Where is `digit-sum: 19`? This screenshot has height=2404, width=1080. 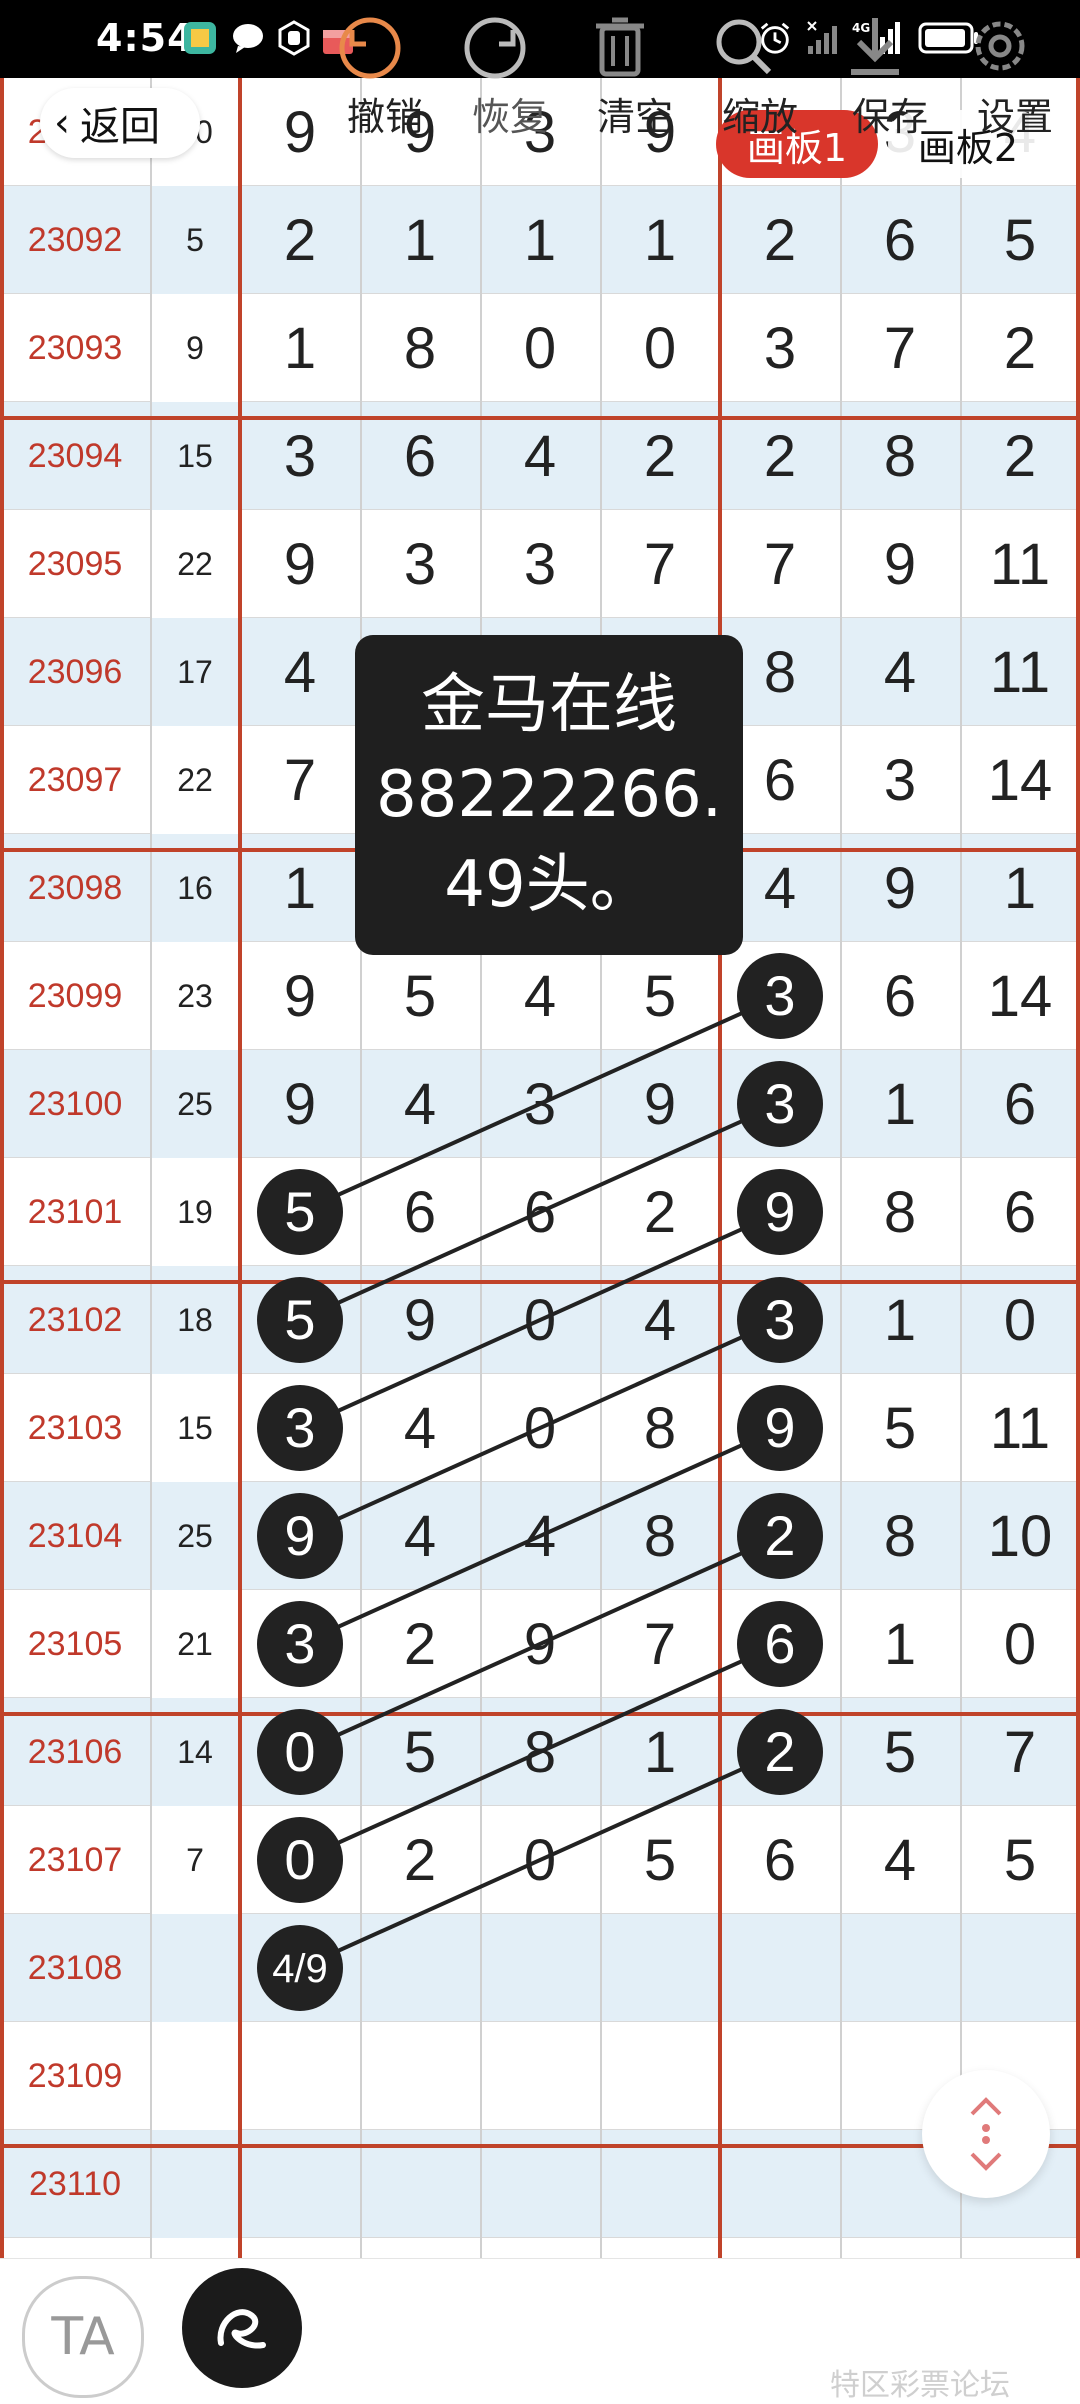
digit-sum: 19 is located at coordinates (195, 1212).